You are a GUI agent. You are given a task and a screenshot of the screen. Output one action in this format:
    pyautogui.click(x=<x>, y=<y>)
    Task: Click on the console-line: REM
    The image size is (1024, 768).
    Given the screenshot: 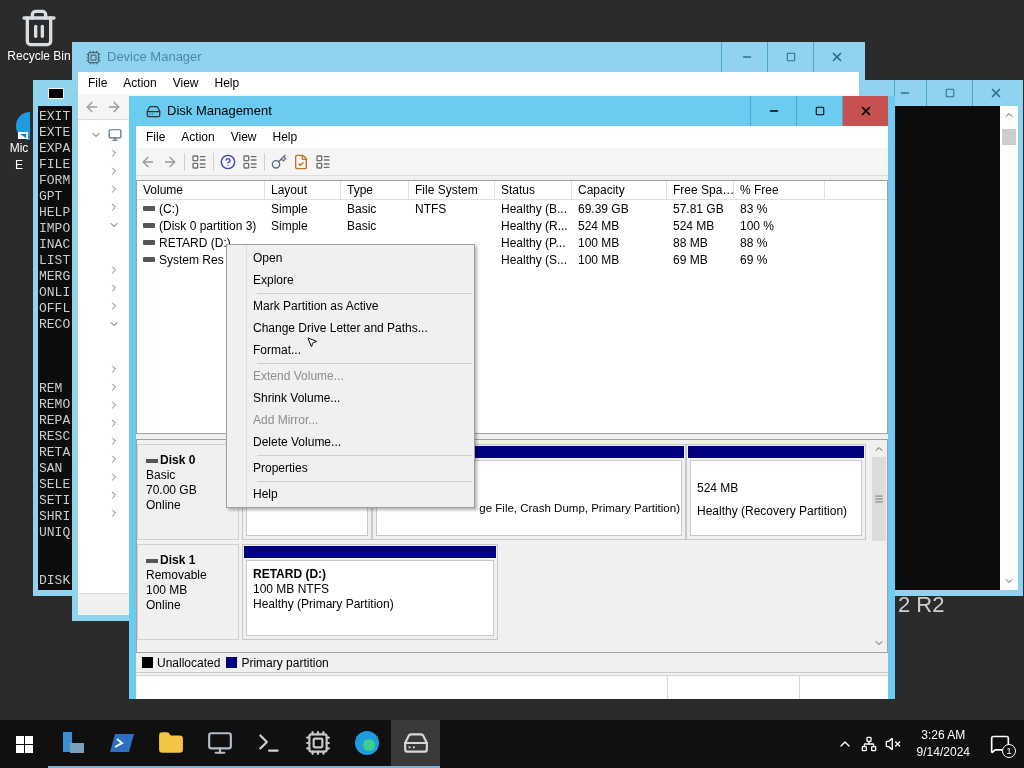 What is the action you would take?
    pyautogui.click(x=51, y=389)
    